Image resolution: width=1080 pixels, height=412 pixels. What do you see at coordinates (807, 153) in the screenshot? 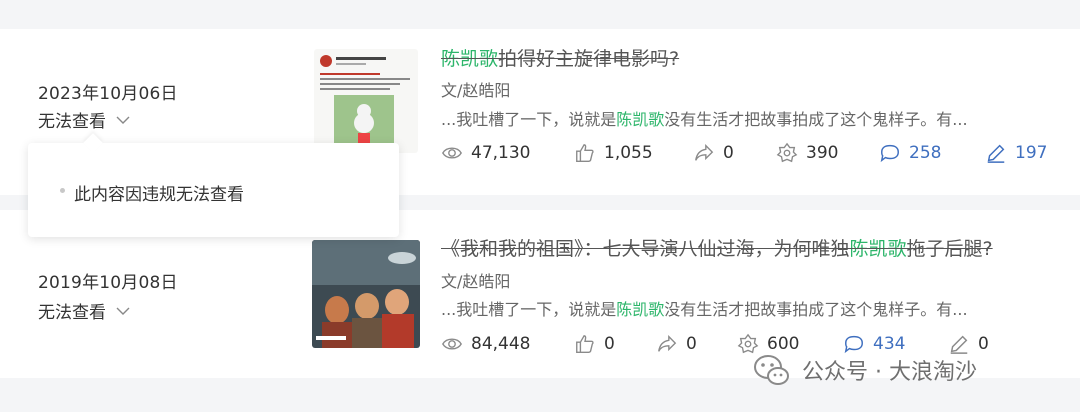
I see `stat-wow: 390` at bounding box center [807, 153].